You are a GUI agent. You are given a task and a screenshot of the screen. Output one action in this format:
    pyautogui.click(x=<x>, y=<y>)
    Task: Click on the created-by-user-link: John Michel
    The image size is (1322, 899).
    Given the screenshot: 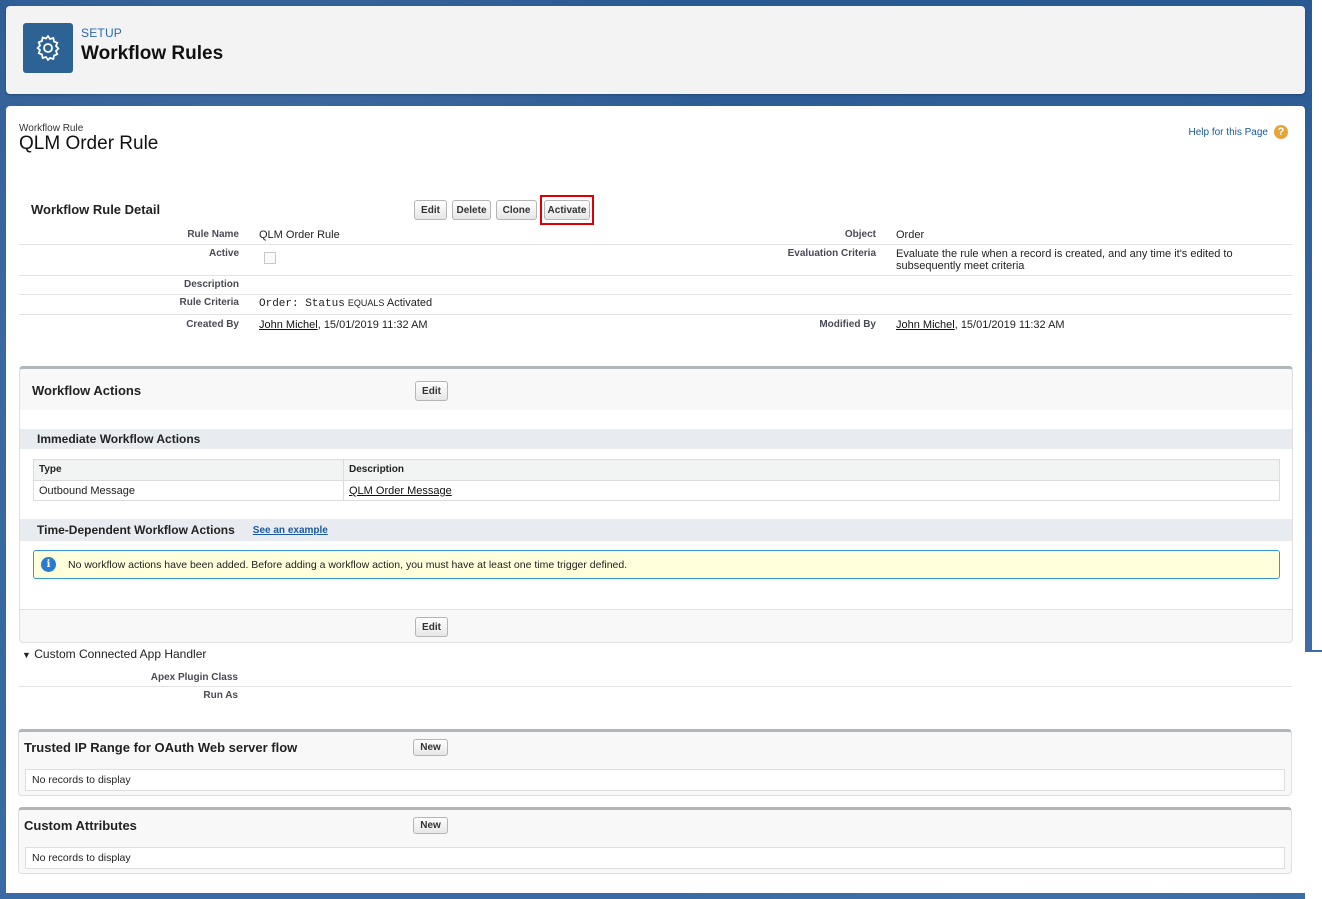 What is the action you would take?
    pyautogui.click(x=288, y=325)
    